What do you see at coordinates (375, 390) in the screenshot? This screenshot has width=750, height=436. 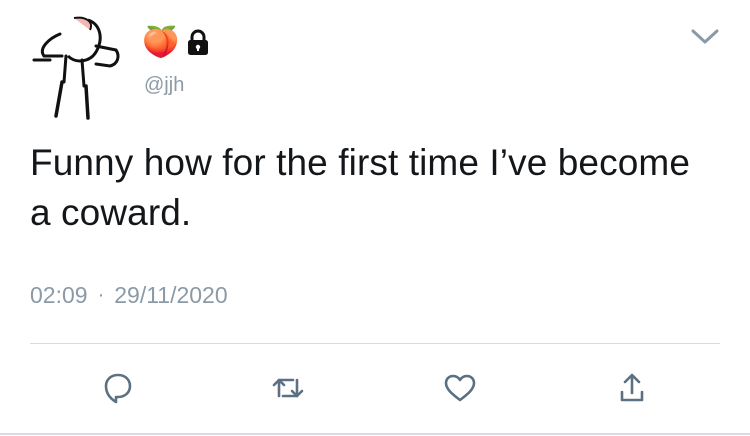 I see `action-bar` at bounding box center [375, 390].